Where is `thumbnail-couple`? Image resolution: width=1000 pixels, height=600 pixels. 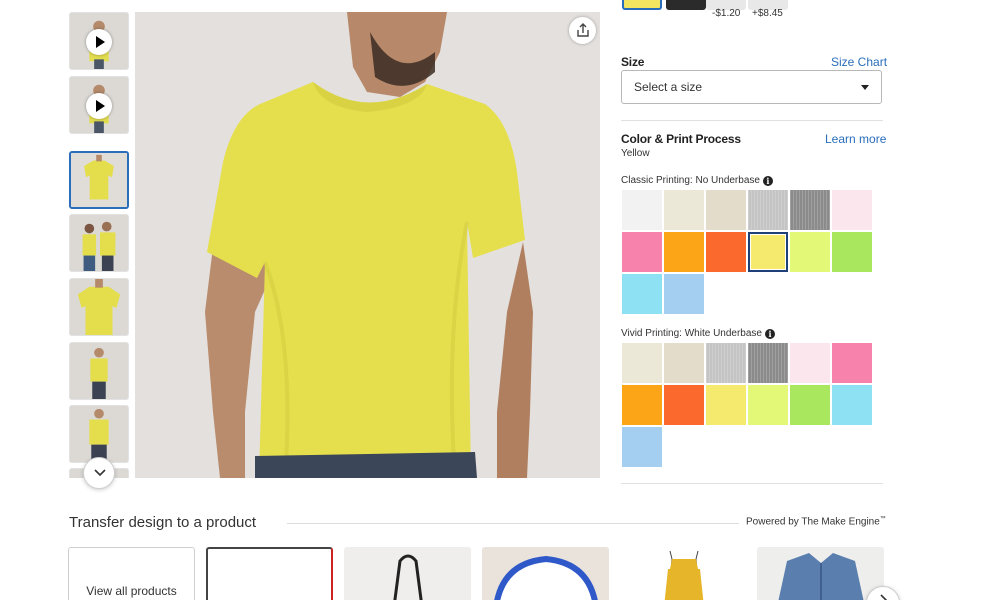
thumbnail-couple is located at coordinates (99, 243).